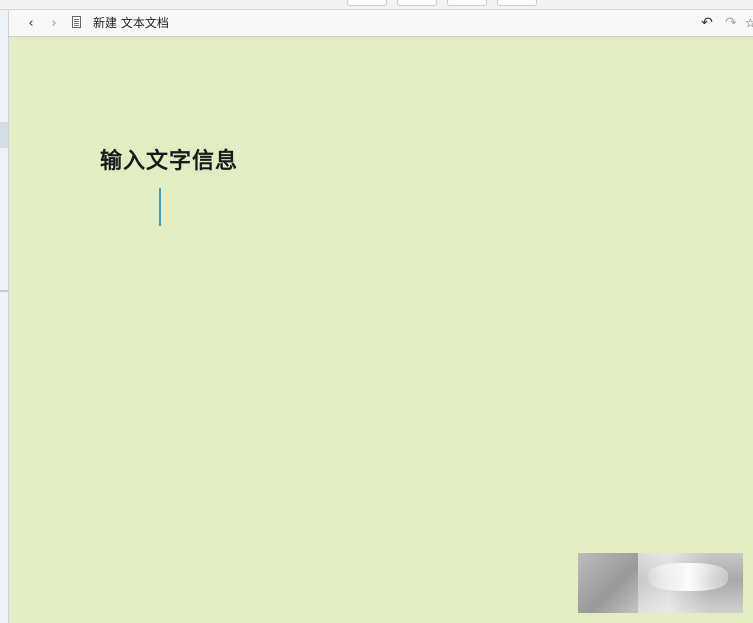 Image resolution: width=753 pixels, height=623 pixels. I want to click on editor-toolbar: ‹ › 新建 文本文档 ↶ ↷ ☆, so click(381, 23).